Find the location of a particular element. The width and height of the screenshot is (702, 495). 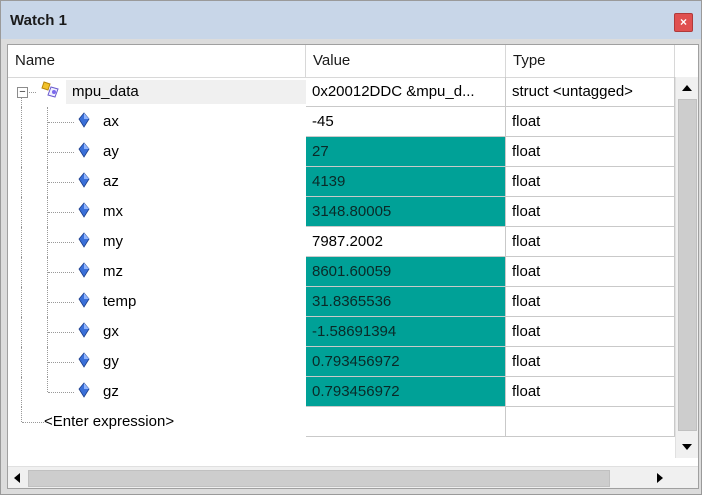

value-text: 8601.60059 is located at coordinates (352, 271).